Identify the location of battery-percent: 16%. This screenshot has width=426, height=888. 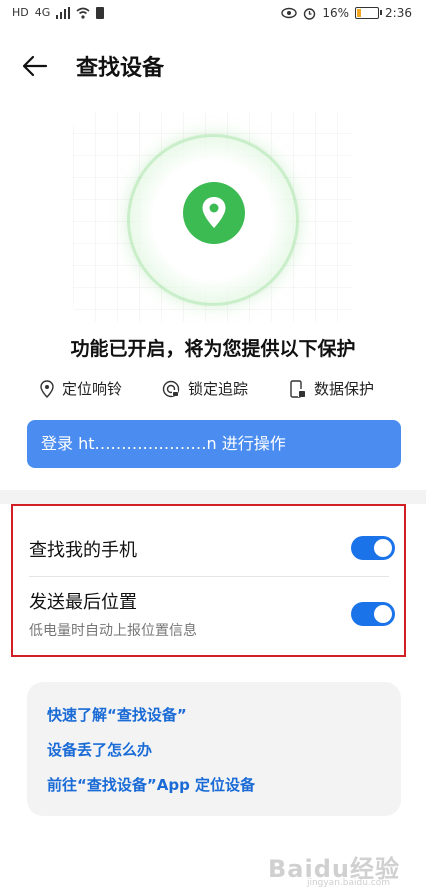
(336, 13).